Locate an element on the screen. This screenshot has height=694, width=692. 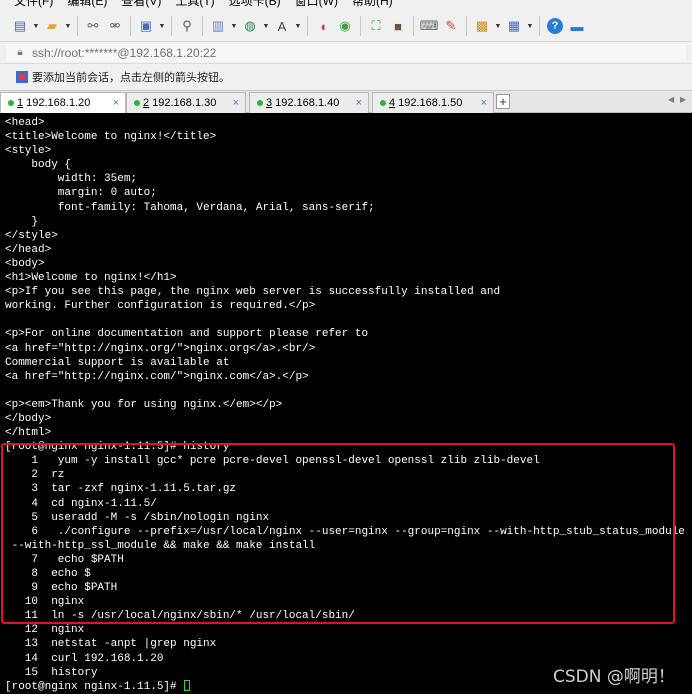
script-icon: ▩ is located at coordinates (482, 26).